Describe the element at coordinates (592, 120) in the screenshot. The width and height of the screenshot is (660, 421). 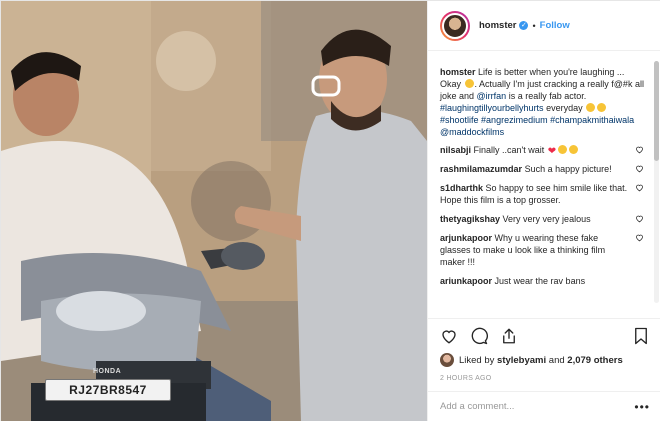
I see `hashtag-link: #champakmithaiwala` at that location.